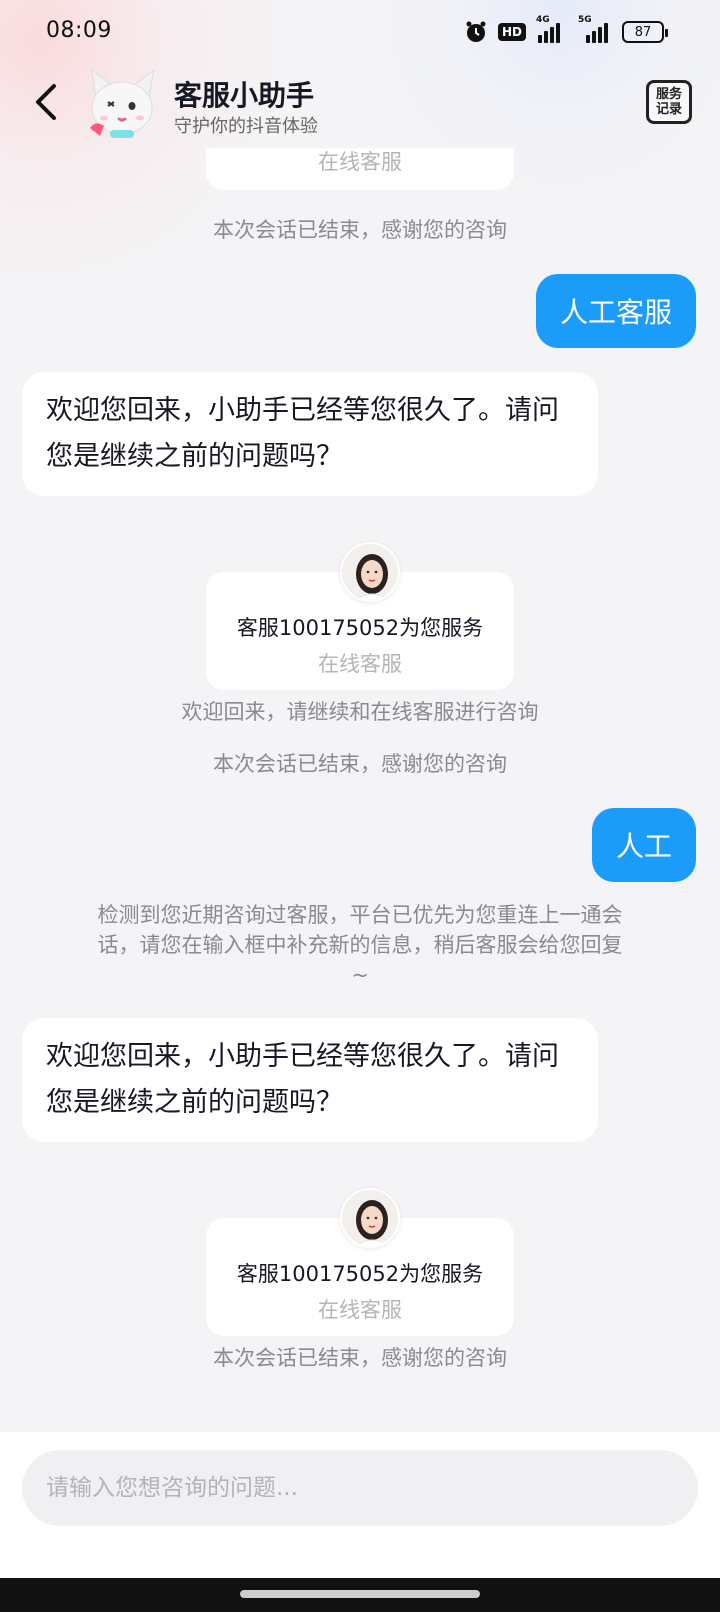  I want to click on battery-icon: 87, so click(645, 32).